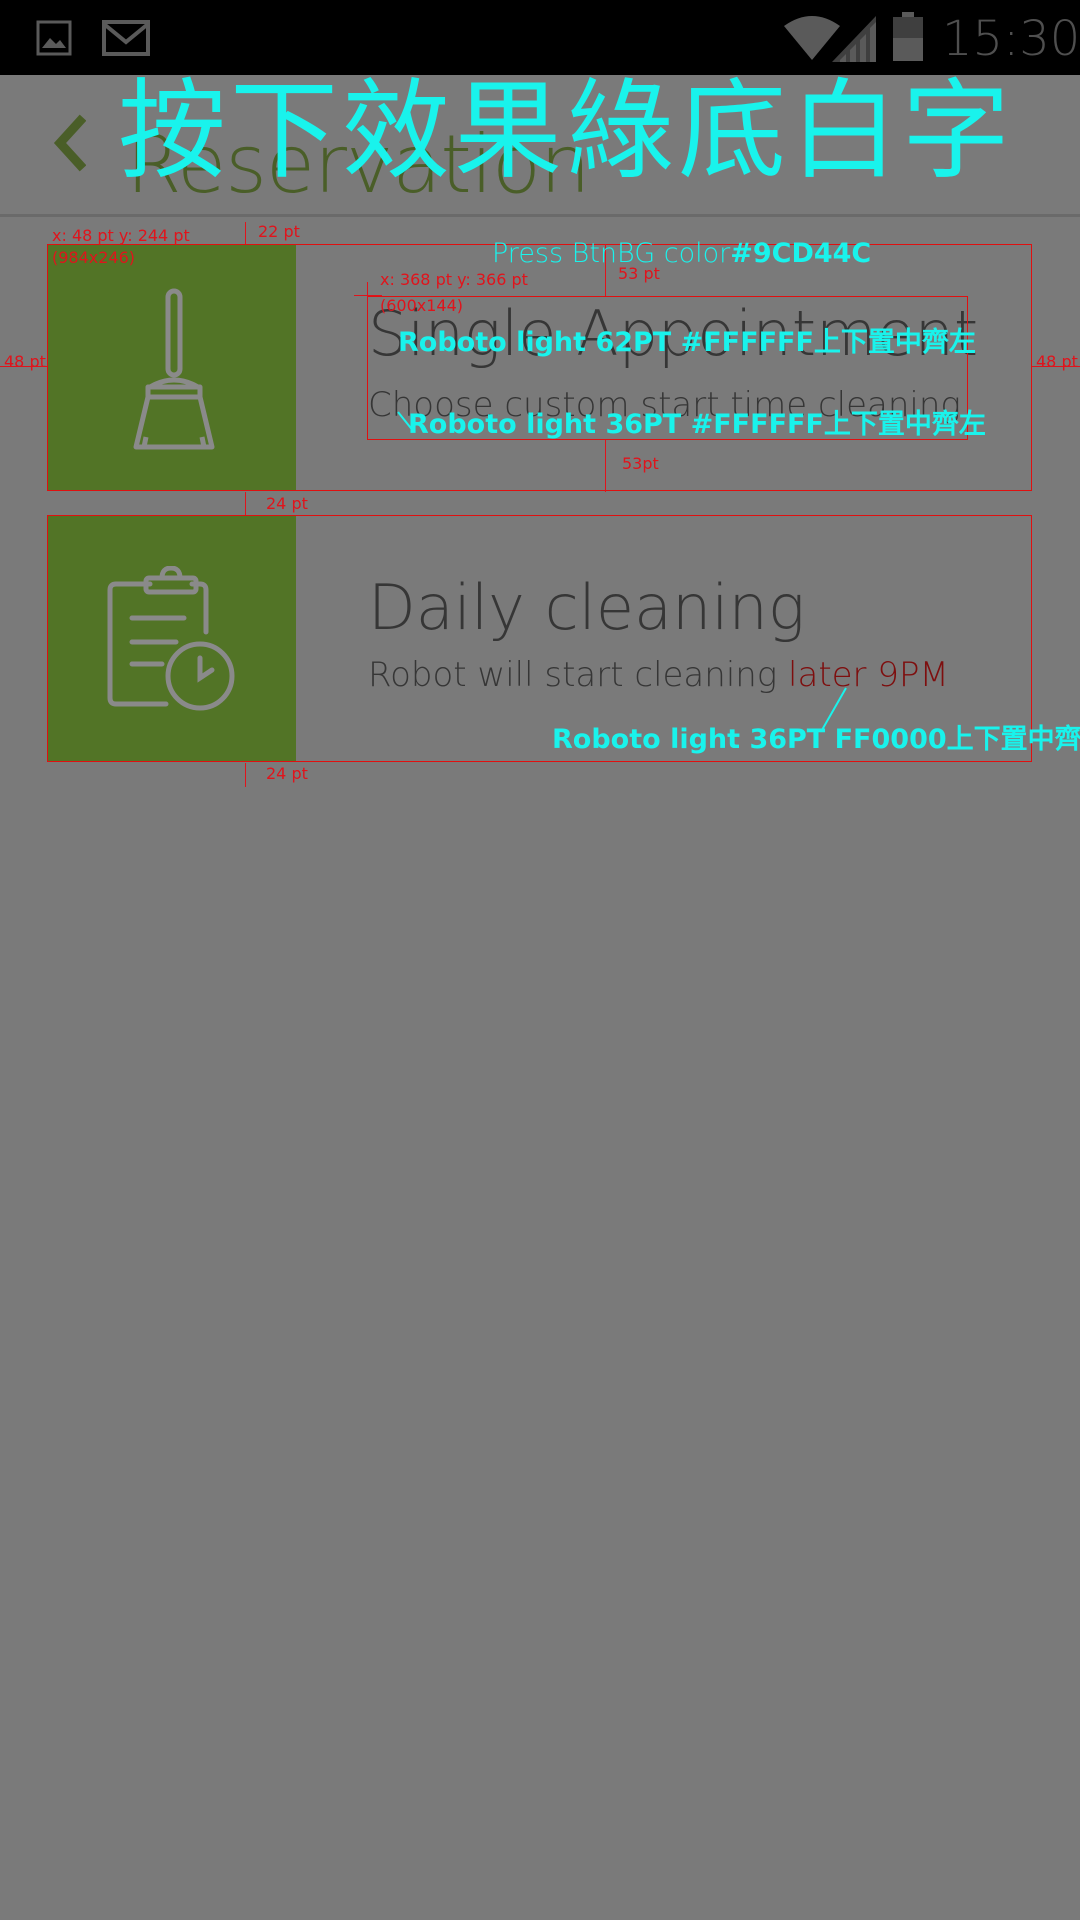 The image size is (1080, 1920). Describe the element at coordinates (605, 466) in the screenshot. I see `inner-bottom-gap-line` at that location.